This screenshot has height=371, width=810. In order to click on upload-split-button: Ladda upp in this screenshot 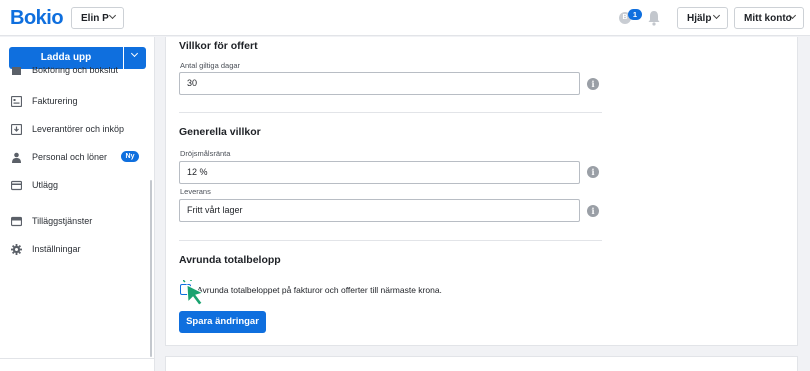, I will do `click(77, 58)`.